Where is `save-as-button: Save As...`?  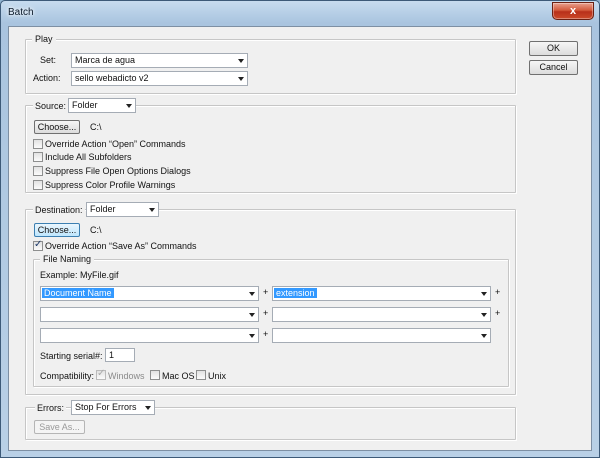
save-as-button: Save As... is located at coordinates (59, 427).